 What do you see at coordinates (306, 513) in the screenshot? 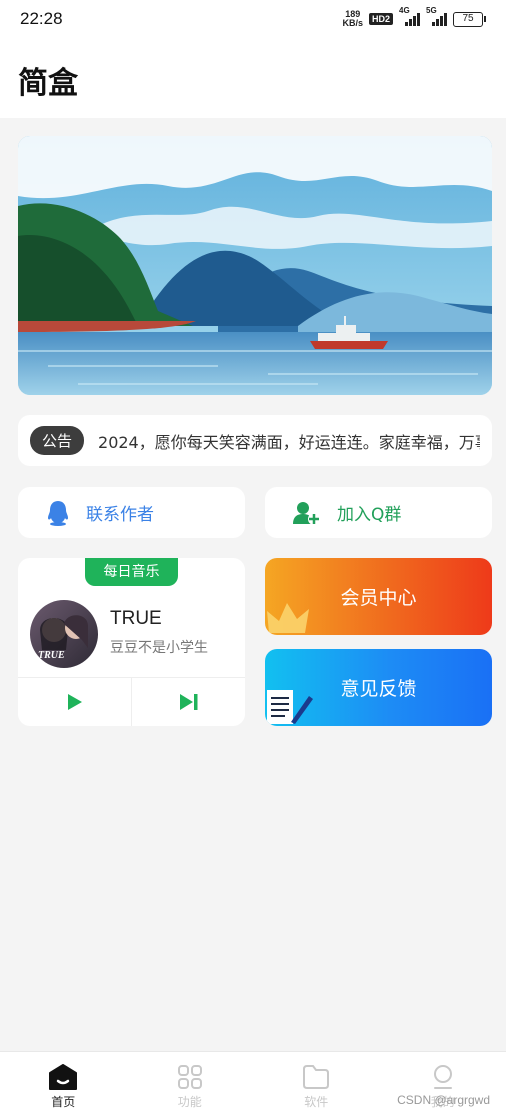
I see `add-group-icon` at bounding box center [306, 513].